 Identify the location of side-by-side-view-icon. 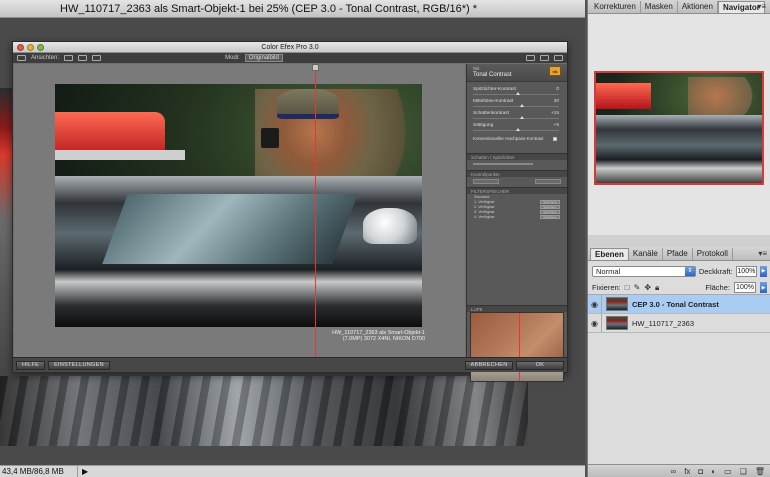
(97, 58).